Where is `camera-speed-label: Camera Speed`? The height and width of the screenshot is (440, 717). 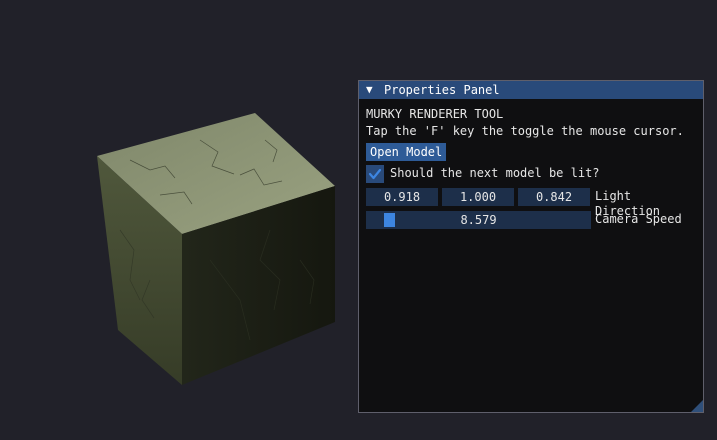 camera-speed-label: Camera Speed is located at coordinates (638, 219).